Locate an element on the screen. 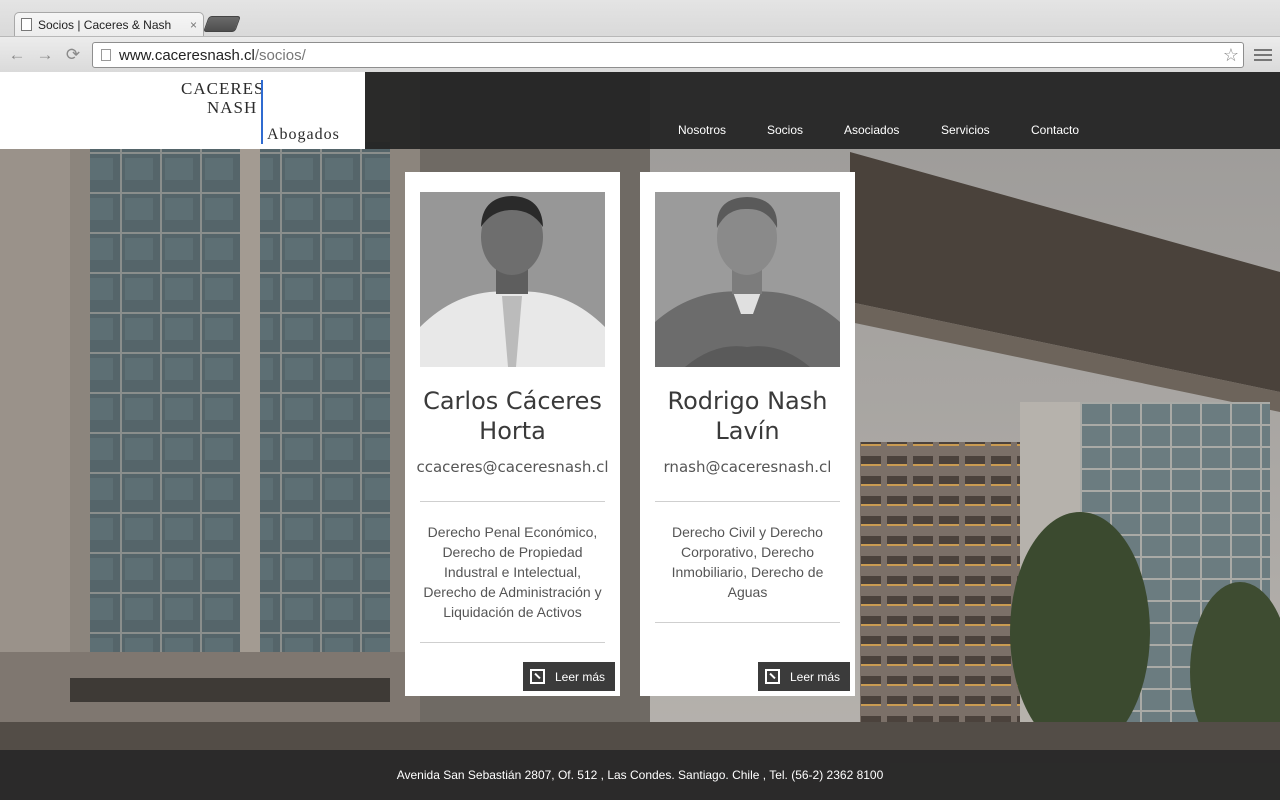  partner-name-line2: Horta is located at coordinates (512, 431).